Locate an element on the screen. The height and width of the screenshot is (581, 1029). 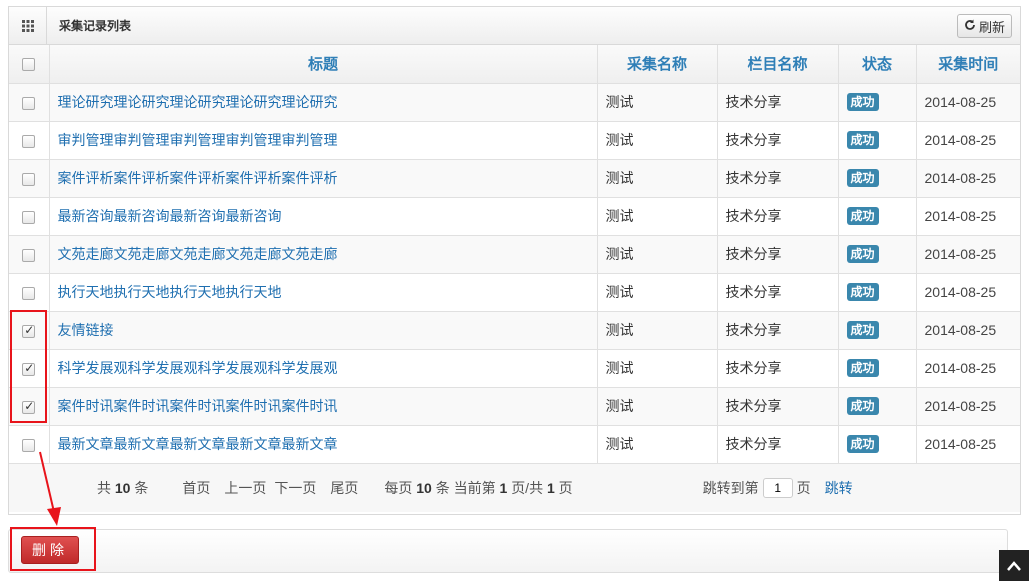
select-all-cell is located at coordinates (29, 64).